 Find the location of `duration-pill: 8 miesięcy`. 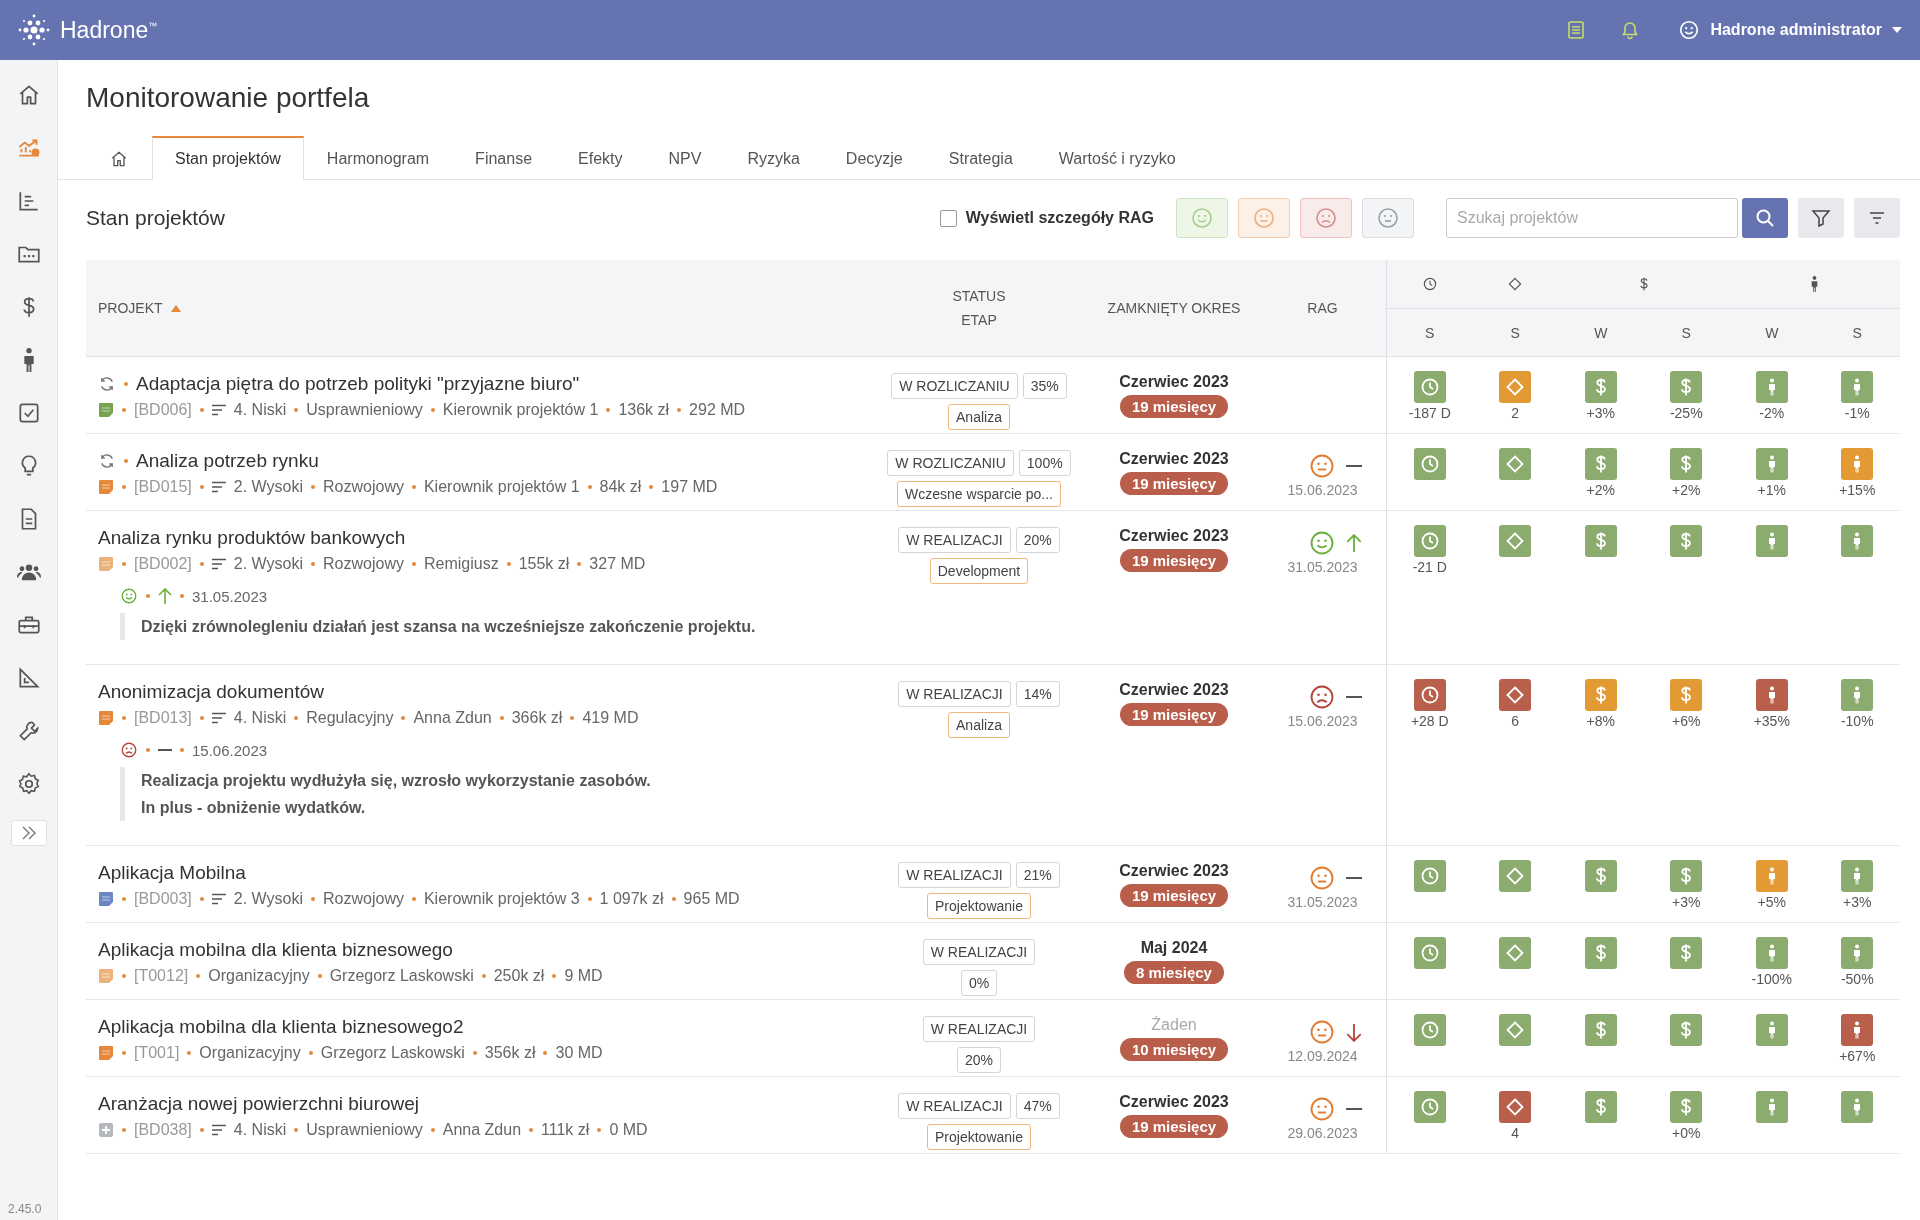

duration-pill: 8 miesięcy is located at coordinates (1174, 972).